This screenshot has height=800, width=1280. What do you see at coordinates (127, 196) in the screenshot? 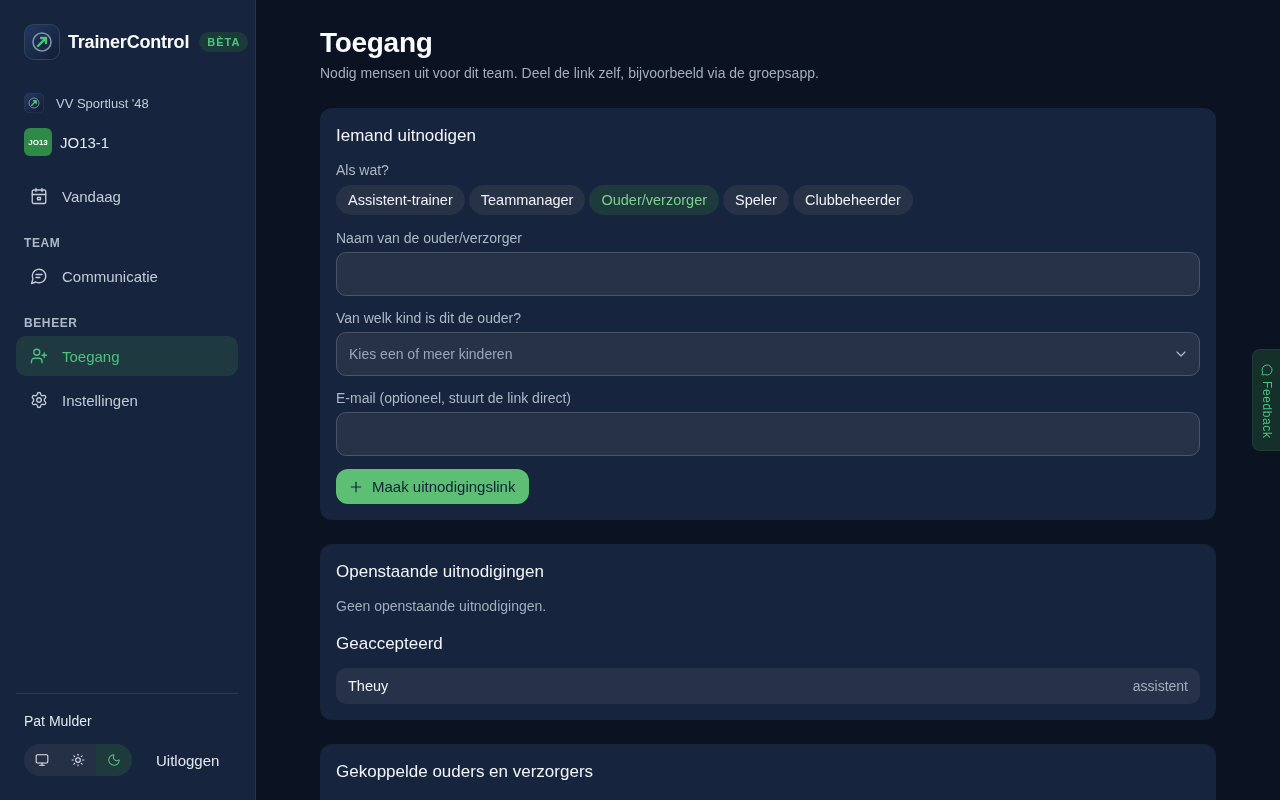
I see `nav-item: Vandaag` at bounding box center [127, 196].